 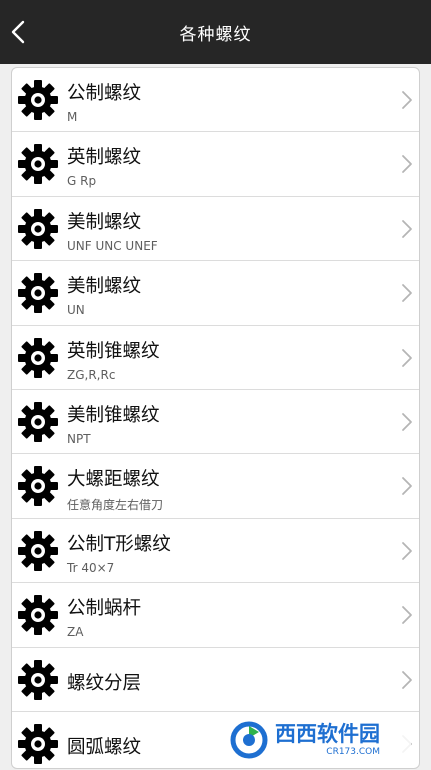 I want to click on list-item-subtitle: UN, so click(x=76, y=310).